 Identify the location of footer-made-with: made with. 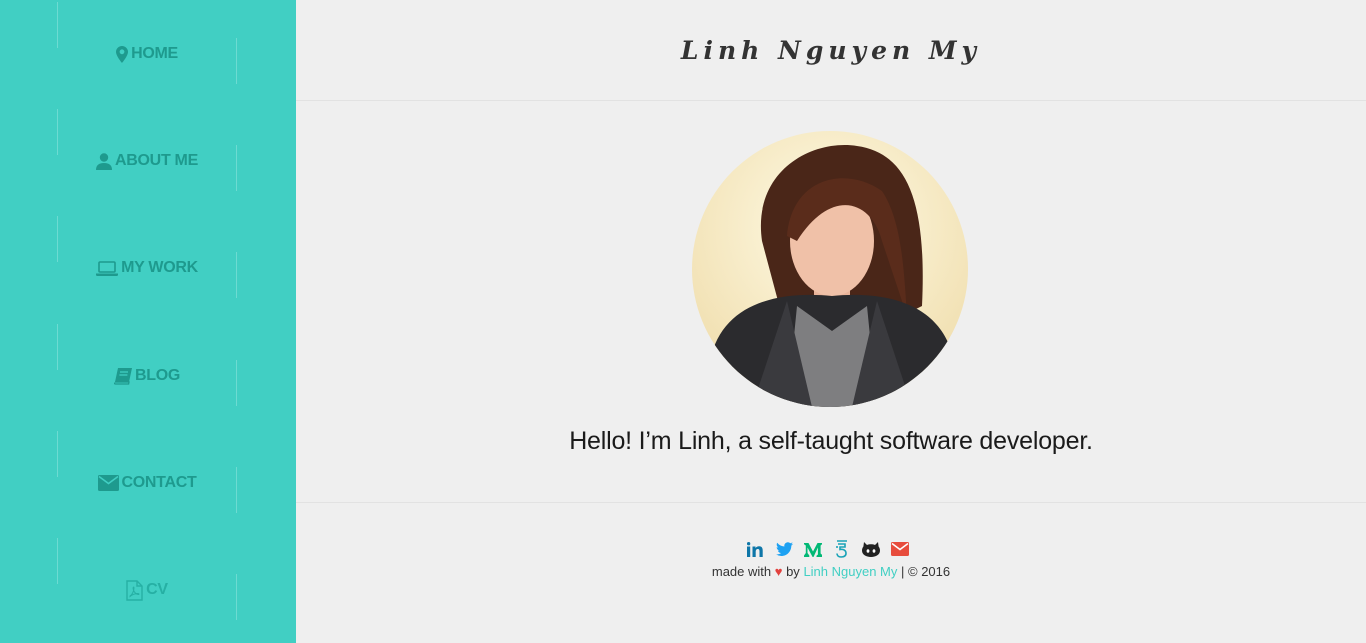
(741, 571).